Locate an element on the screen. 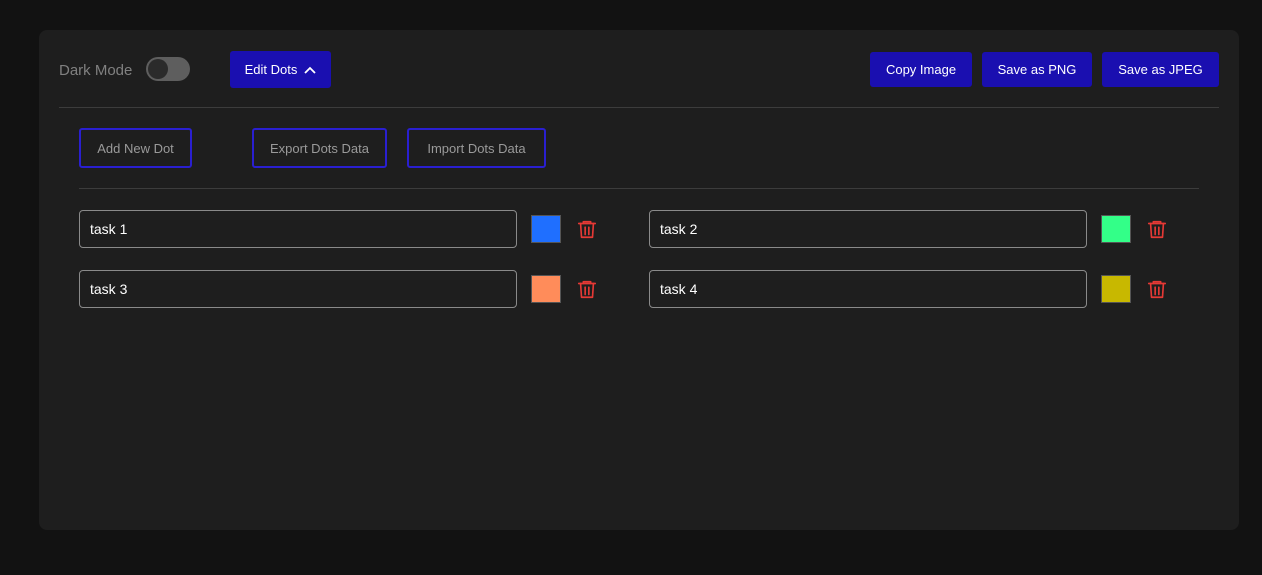 This screenshot has height=575, width=1262. edit-dots-label: Edit Dots is located at coordinates (271, 69).